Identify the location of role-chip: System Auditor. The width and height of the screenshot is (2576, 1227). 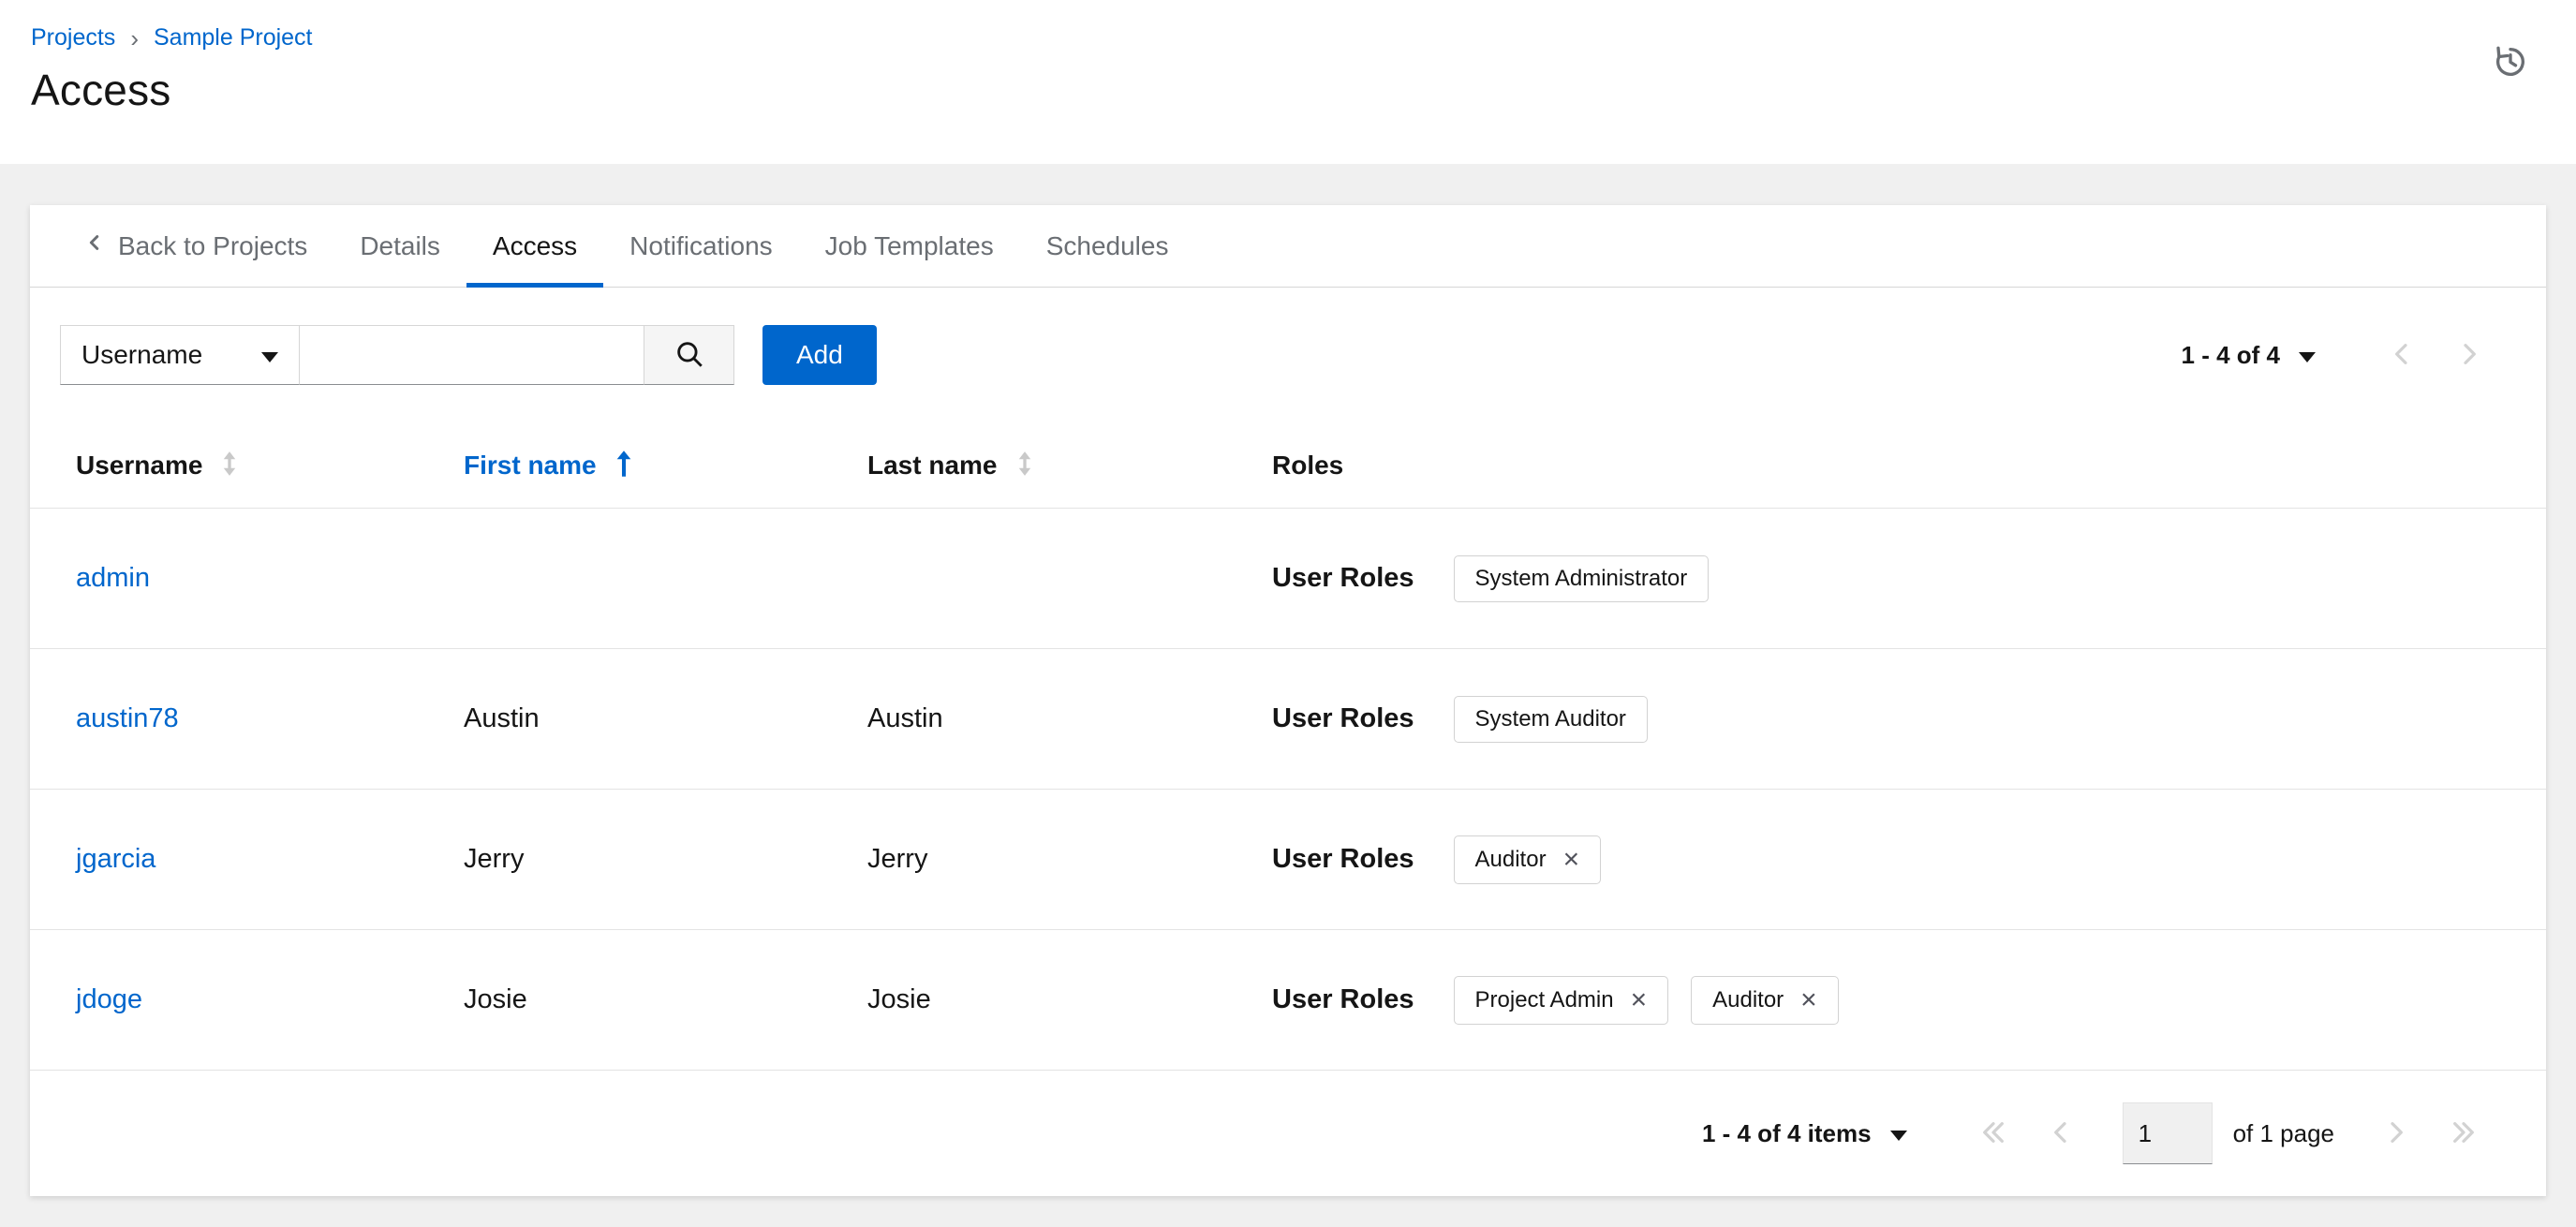
(1550, 719).